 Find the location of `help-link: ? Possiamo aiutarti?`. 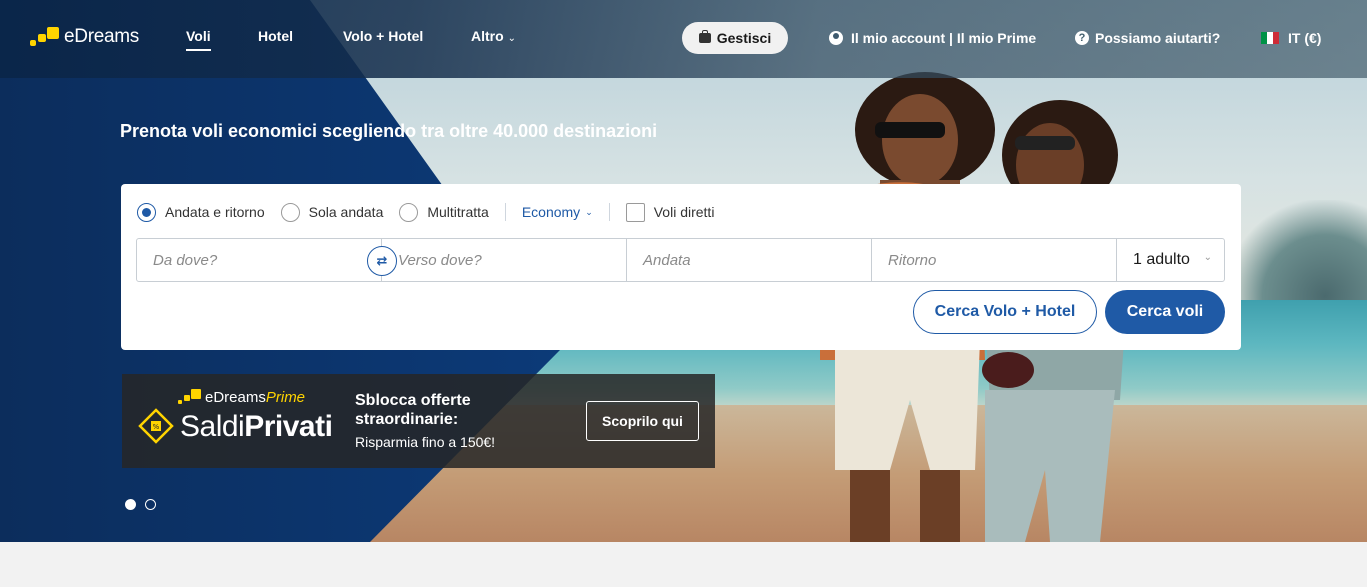

help-link: ? Possiamo aiutarti? is located at coordinates (1147, 38).